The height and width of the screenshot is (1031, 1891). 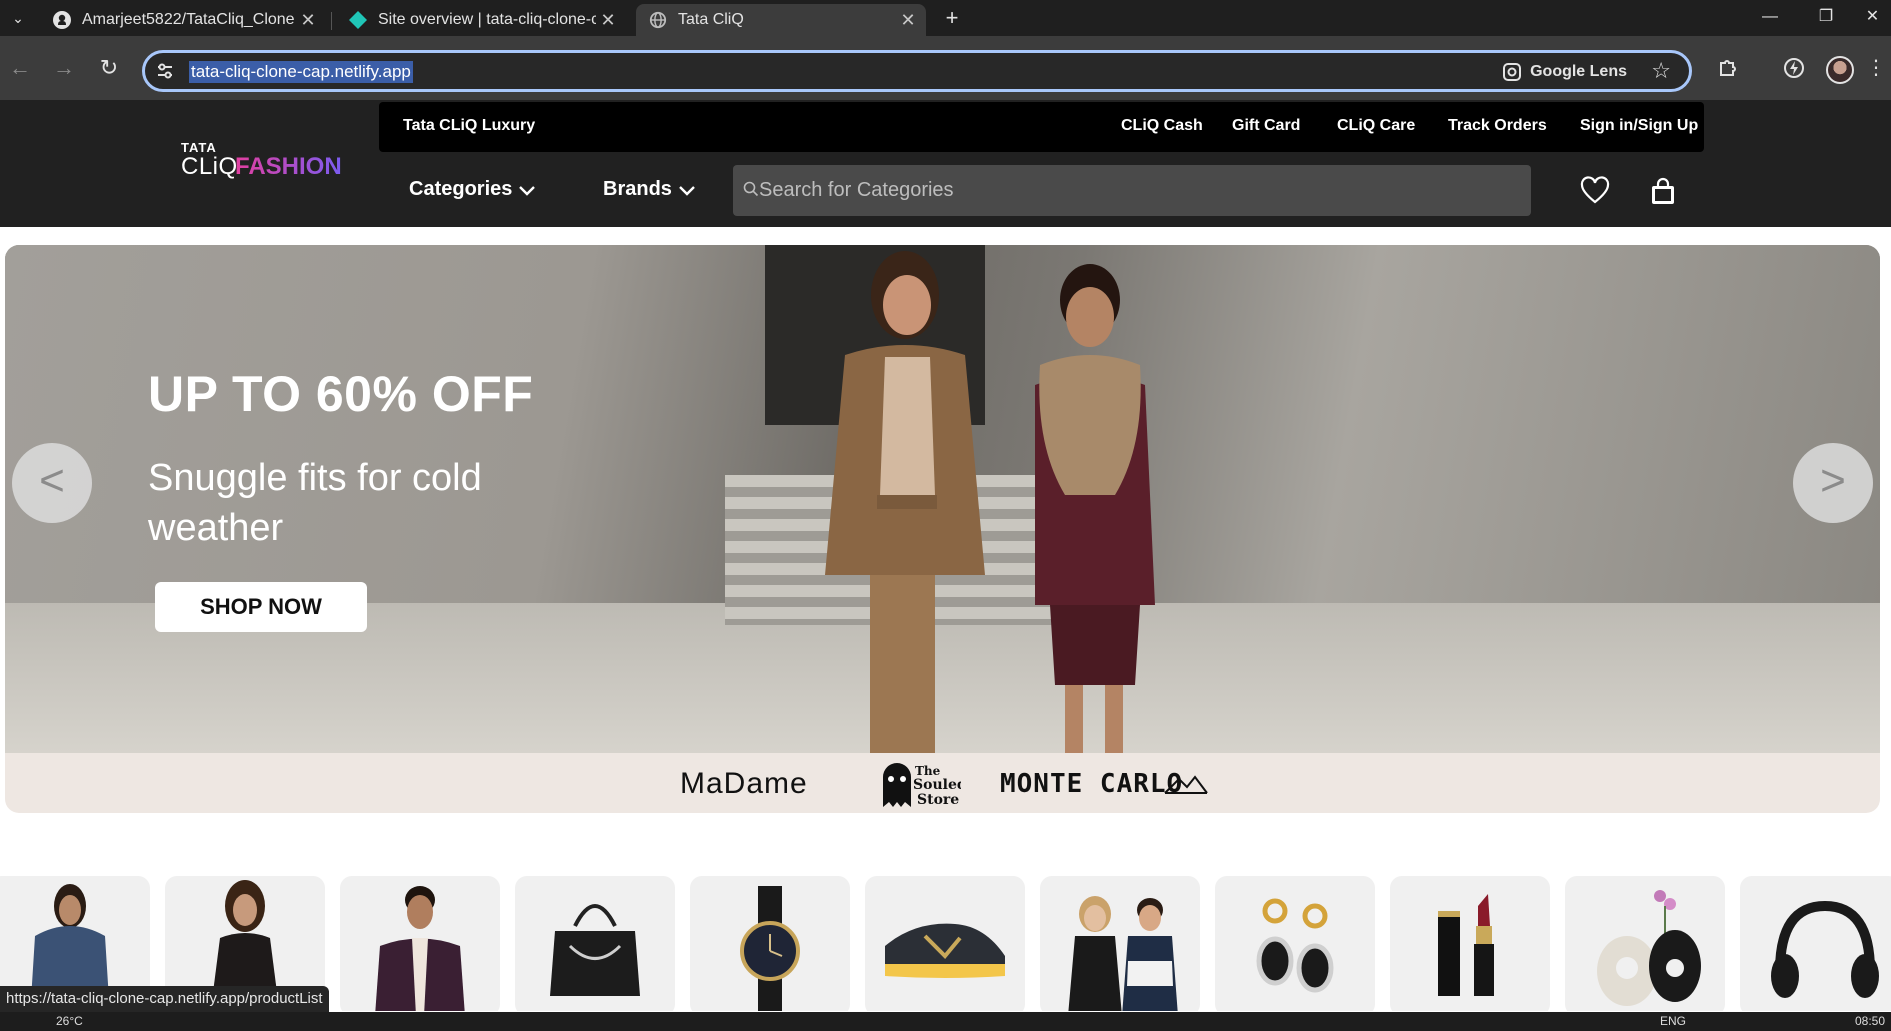 I want to click on watch-icon, so click(x=770, y=948).